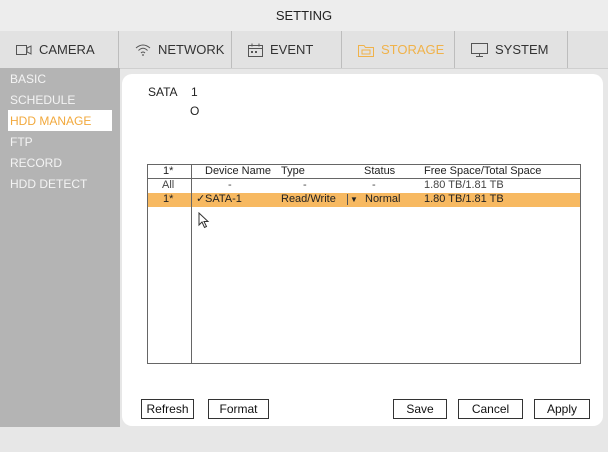  I want to click on title-bar: SETTING, so click(304, 15).